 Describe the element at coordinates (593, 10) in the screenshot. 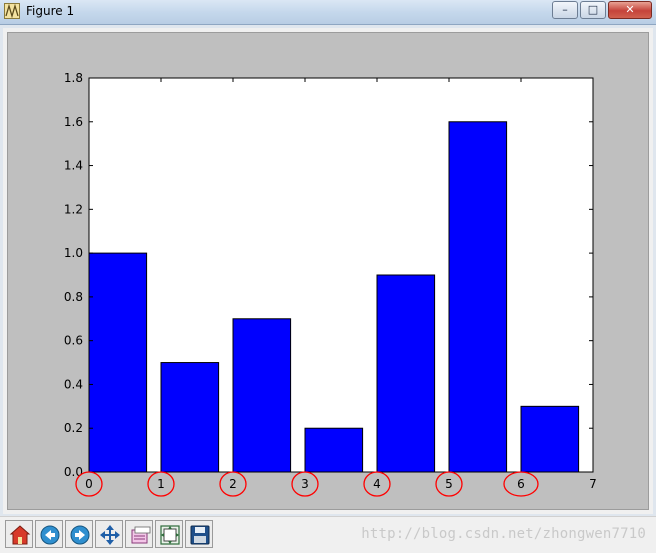

I see `maximize-button: □` at that location.